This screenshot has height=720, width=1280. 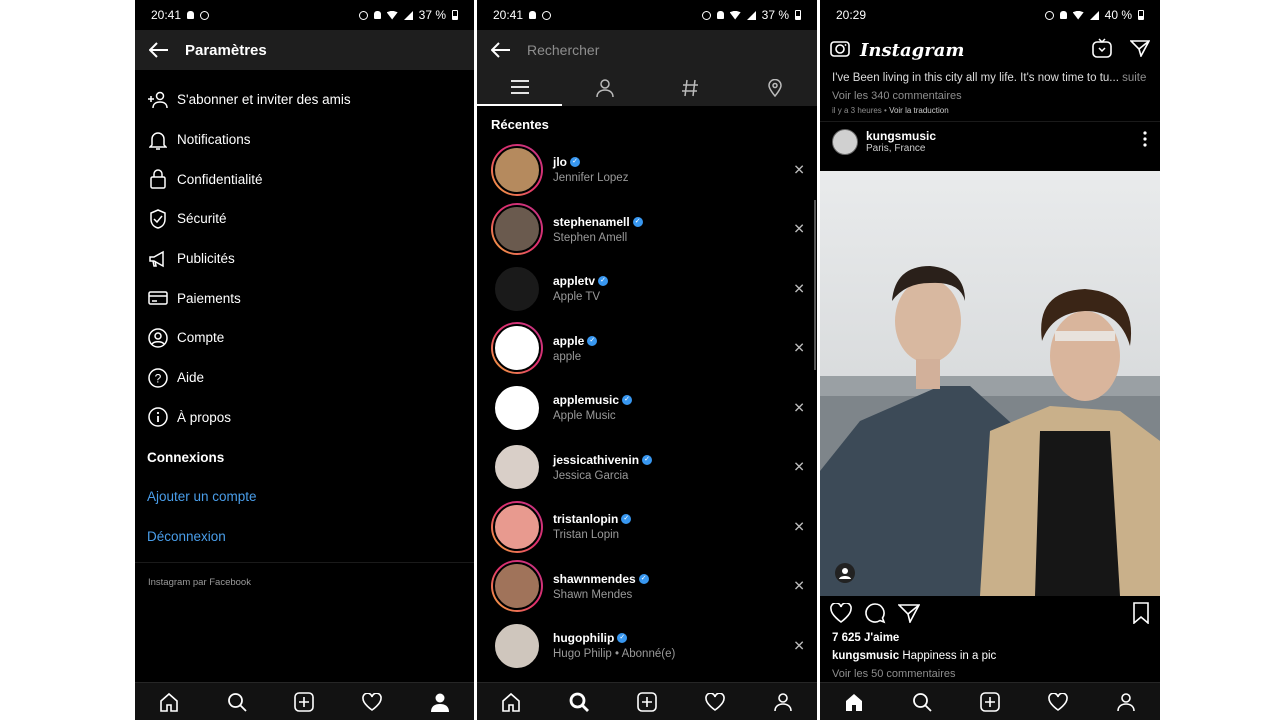 I want to click on wifi-icon, so click(x=1078, y=15).